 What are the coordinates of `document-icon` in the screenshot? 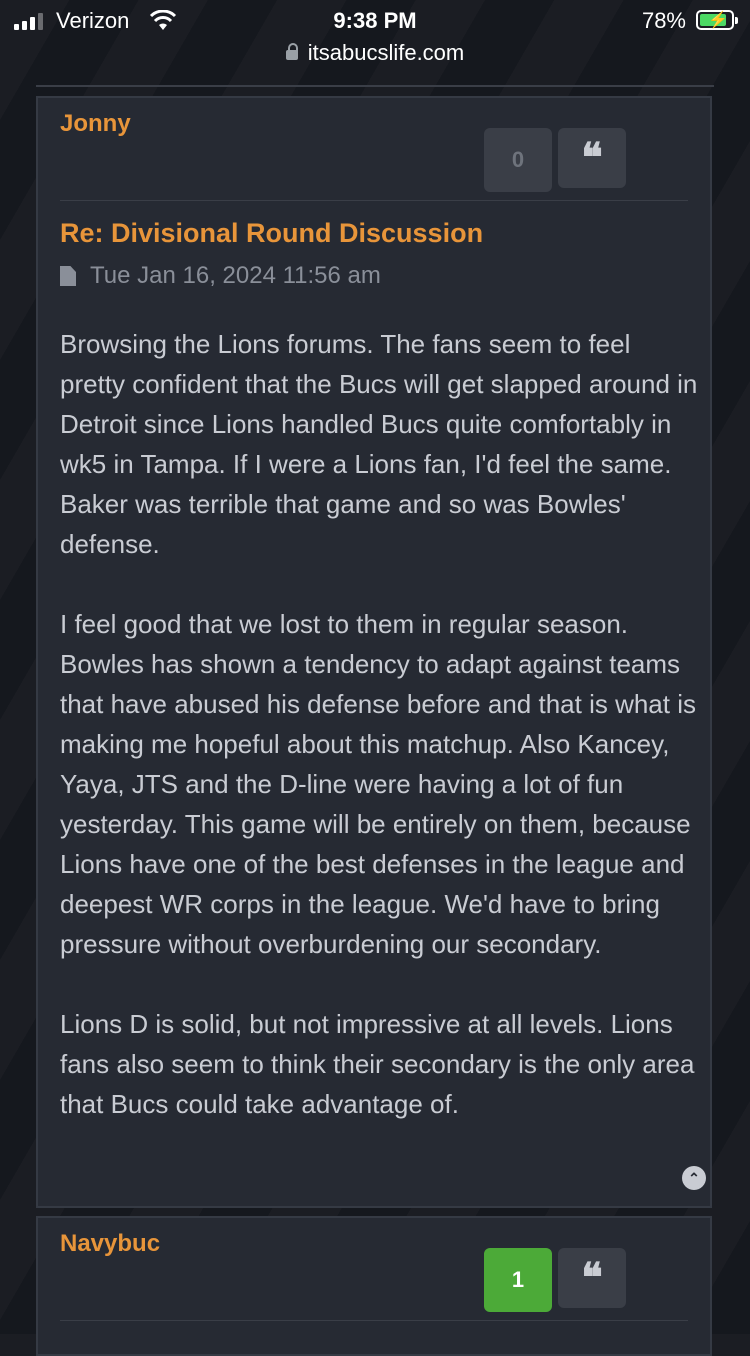 It's located at (68, 276).